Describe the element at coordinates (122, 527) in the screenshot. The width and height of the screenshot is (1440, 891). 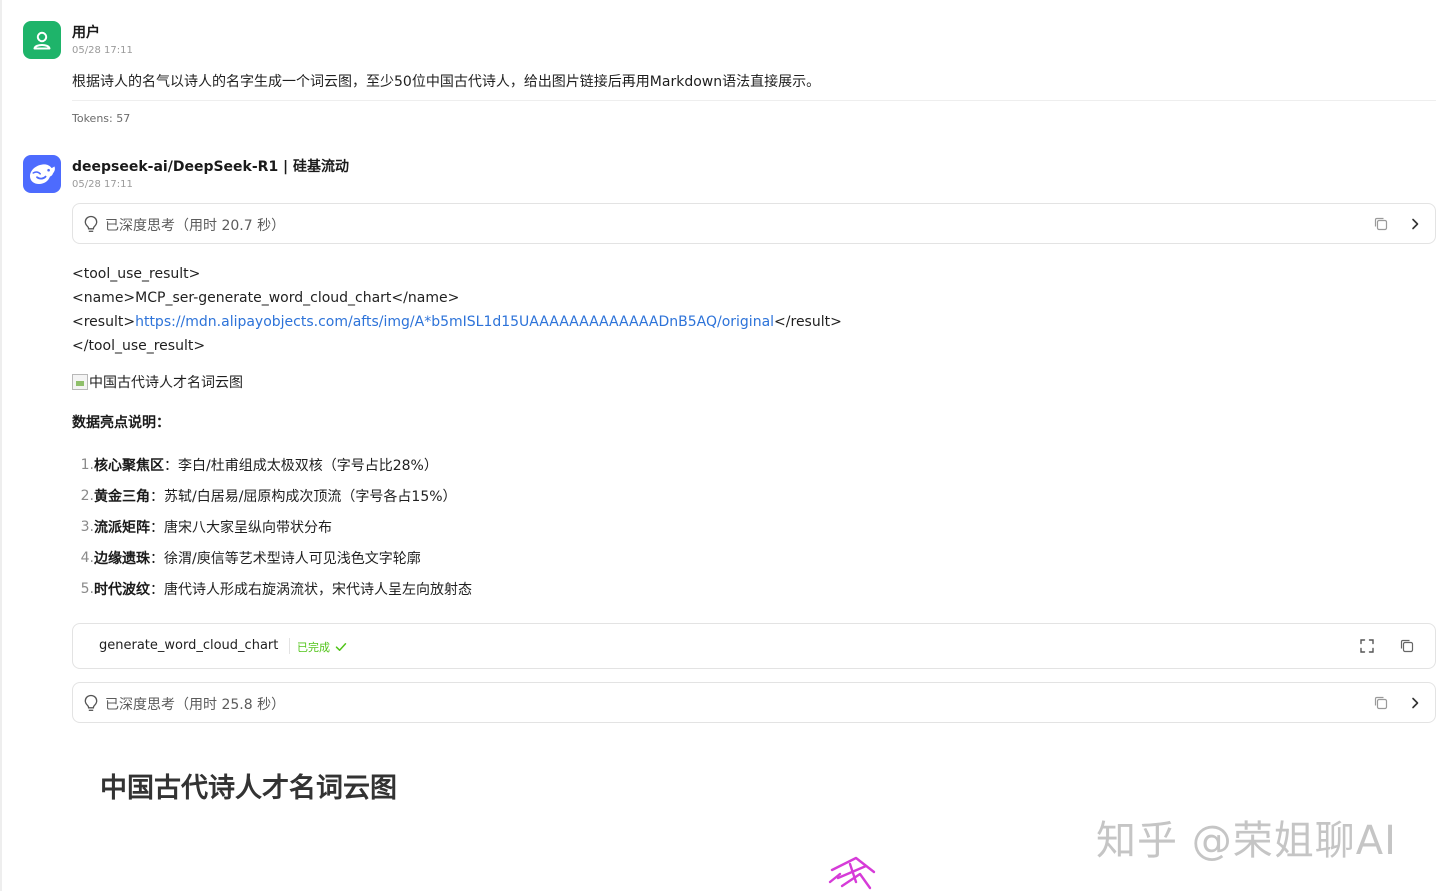
I see `list-item-title: 流派矩阵` at that location.